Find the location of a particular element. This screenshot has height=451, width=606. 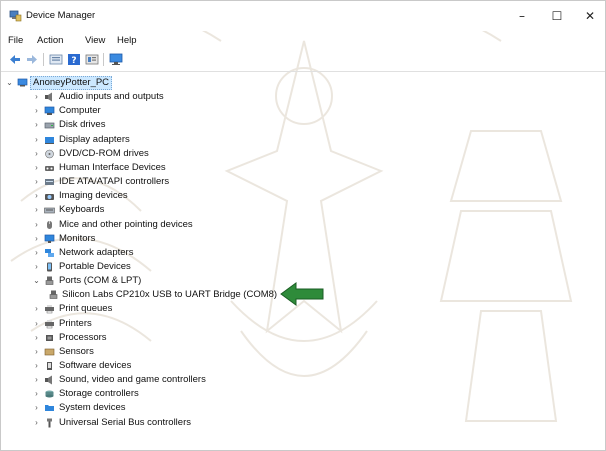

menu-help: Help is located at coordinates (127, 40).